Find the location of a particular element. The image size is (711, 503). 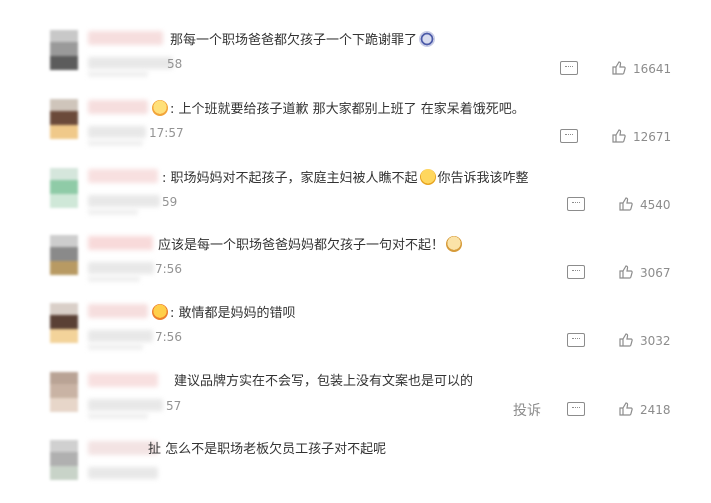

like-count: 2418 is located at coordinates (655, 410).